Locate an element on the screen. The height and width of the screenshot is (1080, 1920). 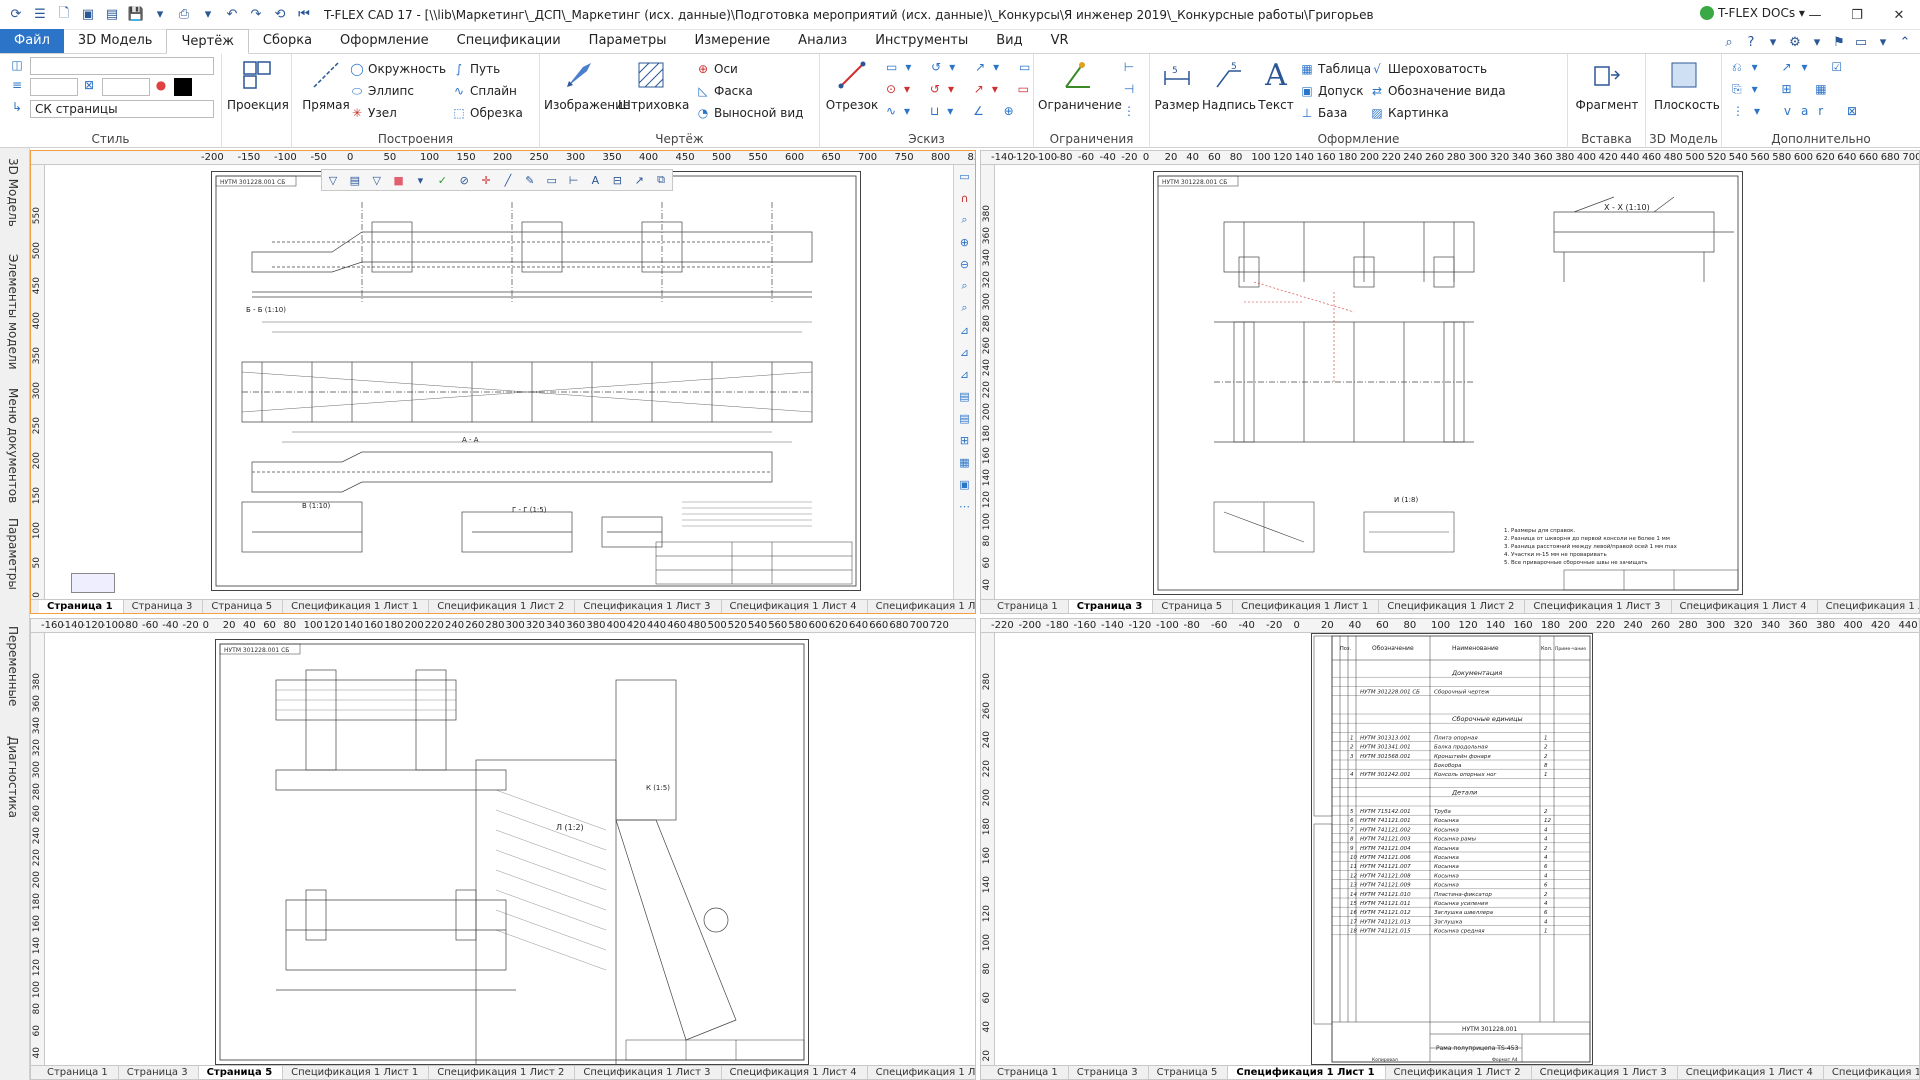
fragment-button: Фрагмент is located at coordinates (1607, 85).